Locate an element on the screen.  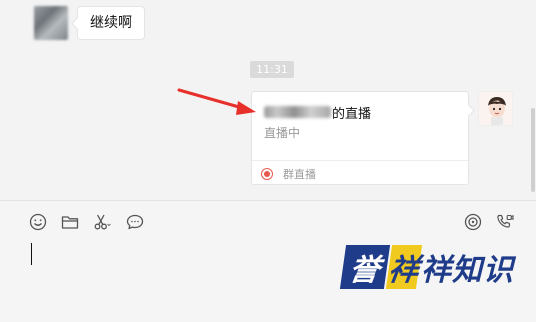
incoming-message-bubble: 继续啊 is located at coordinates (111, 23).